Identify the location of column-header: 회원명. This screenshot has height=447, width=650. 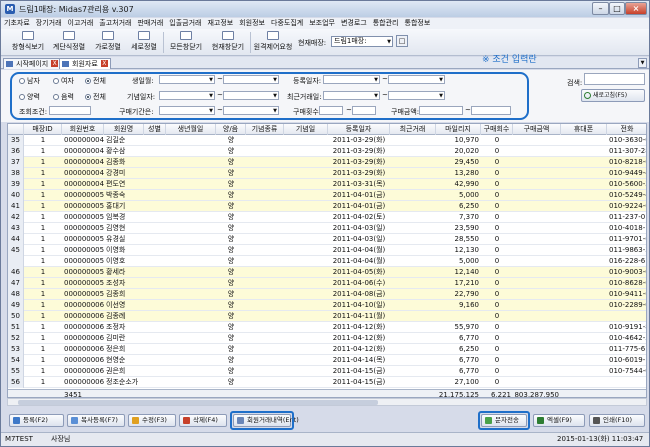
(124, 129).